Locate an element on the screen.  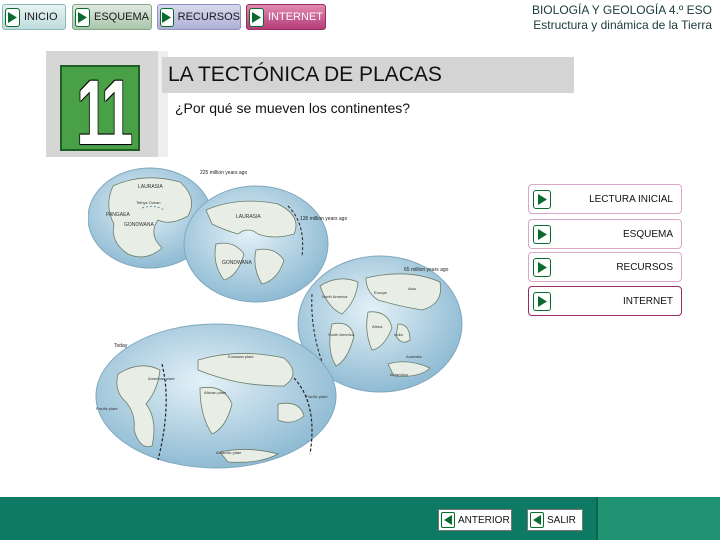
page-subtitle: ¿Por qué se mueven los continentes? is located at coordinates (293, 108).